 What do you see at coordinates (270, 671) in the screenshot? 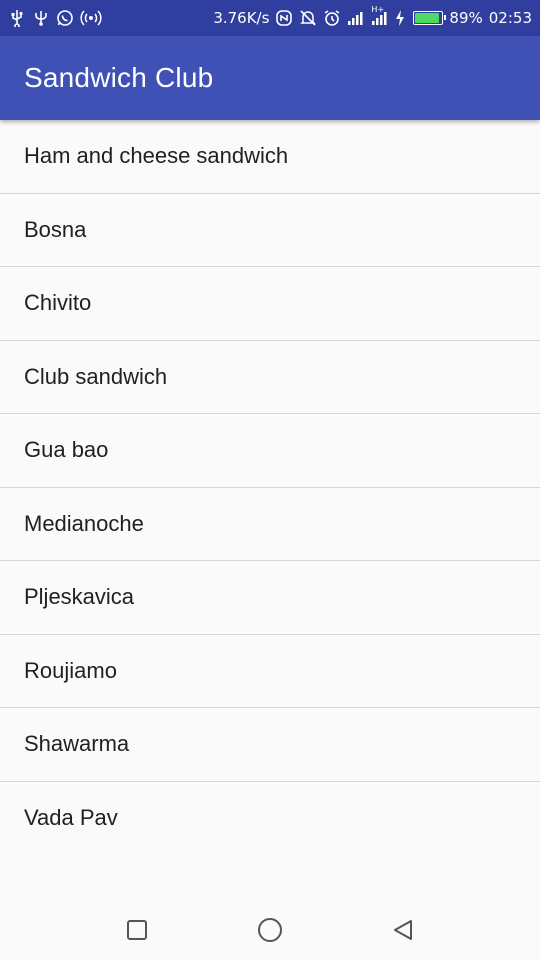
I see `sandwich-list-item: Roujiamo` at bounding box center [270, 671].